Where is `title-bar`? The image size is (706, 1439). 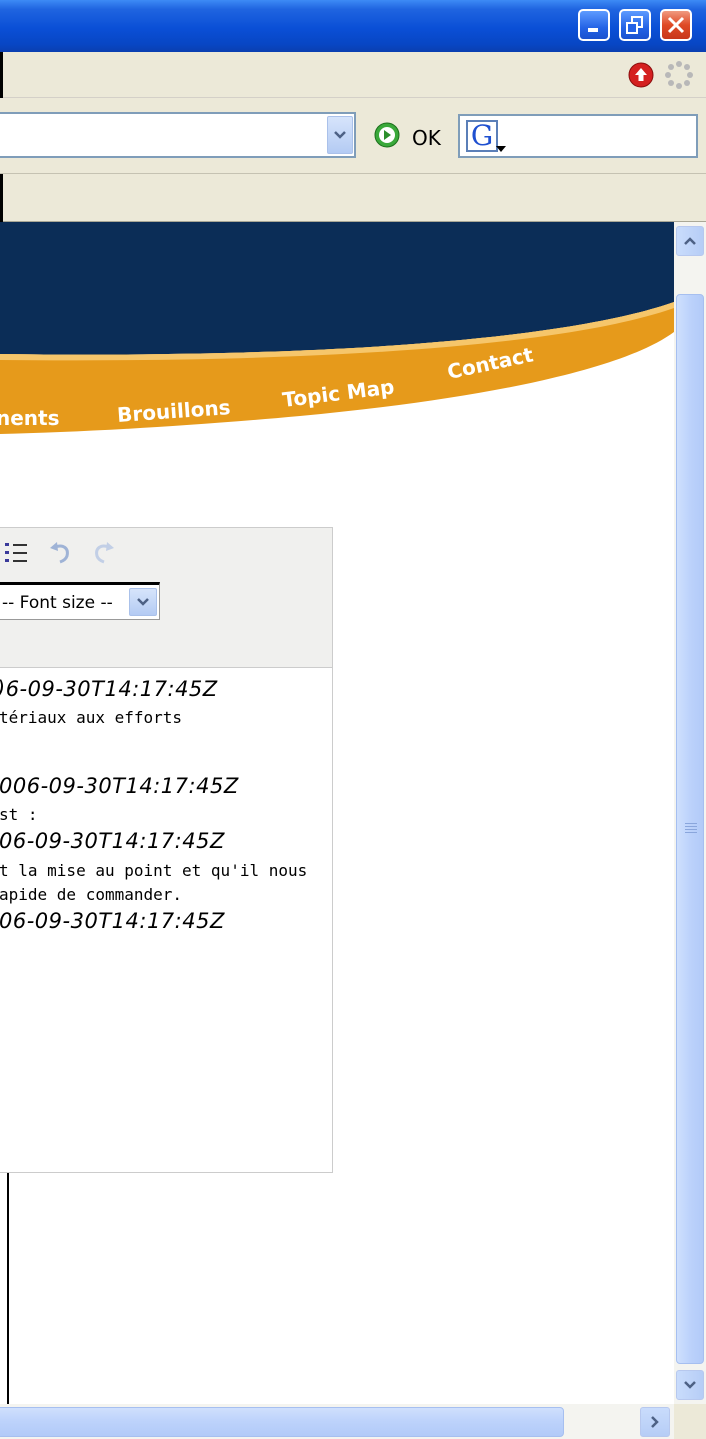
title-bar is located at coordinates (353, 26).